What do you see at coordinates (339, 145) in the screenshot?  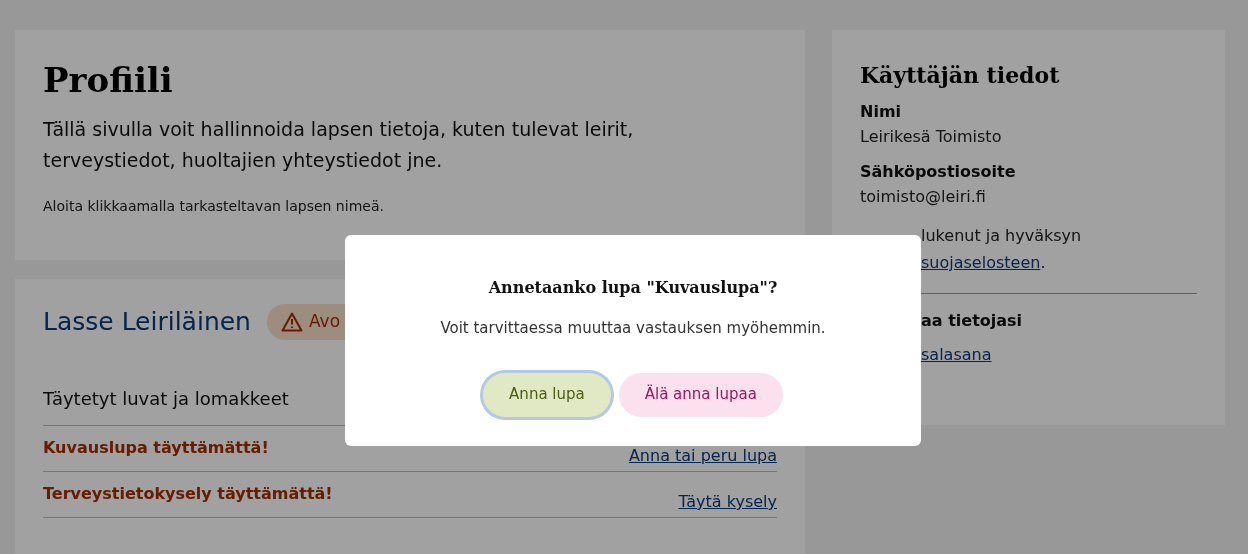 I see `intro-text: Tällä sivulla voit hallinnoida lapsen tietoja, kuten tulevat leirit, terveystiedot, huoltajien yhteystiedot jne.` at bounding box center [339, 145].